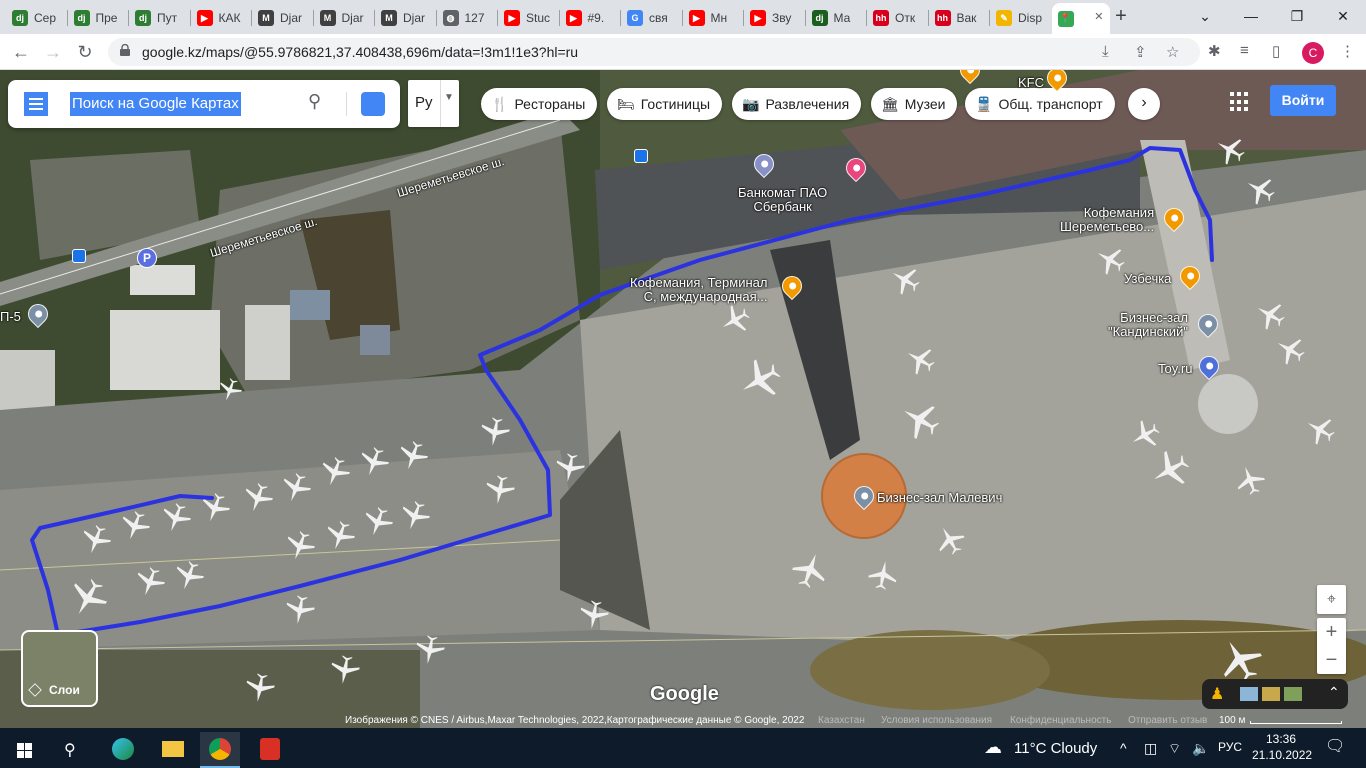  What do you see at coordinates (526, 18) in the screenshot?
I see `browser-tab: ▶ Stuc` at bounding box center [526, 18].